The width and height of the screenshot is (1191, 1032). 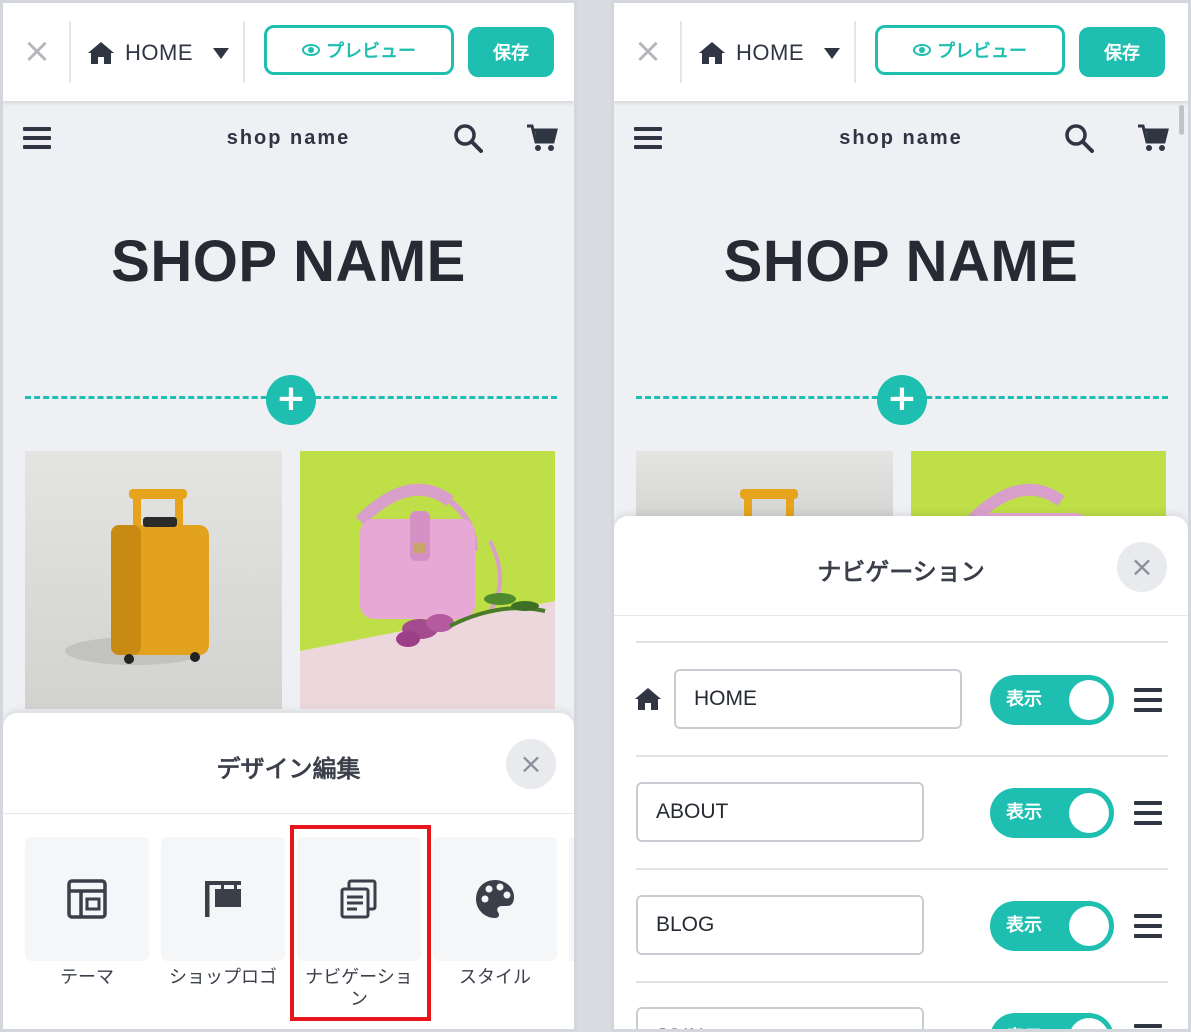 I want to click on visibility-toggle-join: 表示, so click(x=1052, y=1021).